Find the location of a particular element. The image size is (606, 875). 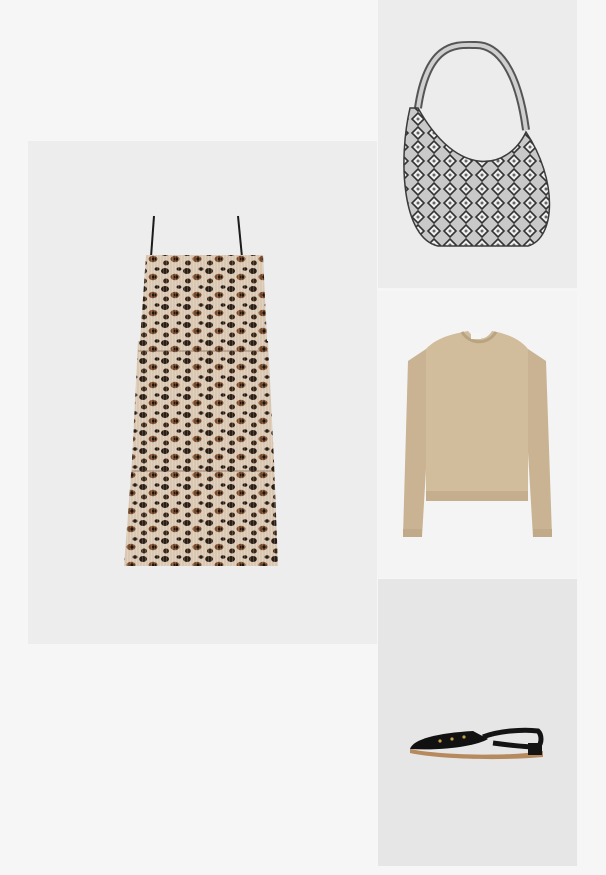

leopard-print-dress-image is located at coordinates (201, 390).